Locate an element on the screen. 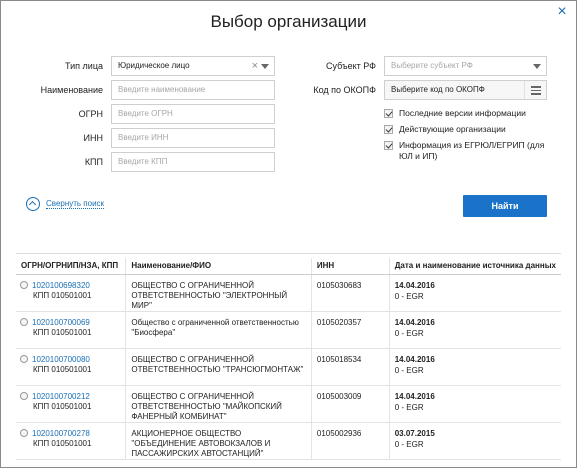 Image resolution: width=577 pixels, height=468 pixels. ogrn-placeholder: Введите ОГРН is located at coordinates (145, 113).